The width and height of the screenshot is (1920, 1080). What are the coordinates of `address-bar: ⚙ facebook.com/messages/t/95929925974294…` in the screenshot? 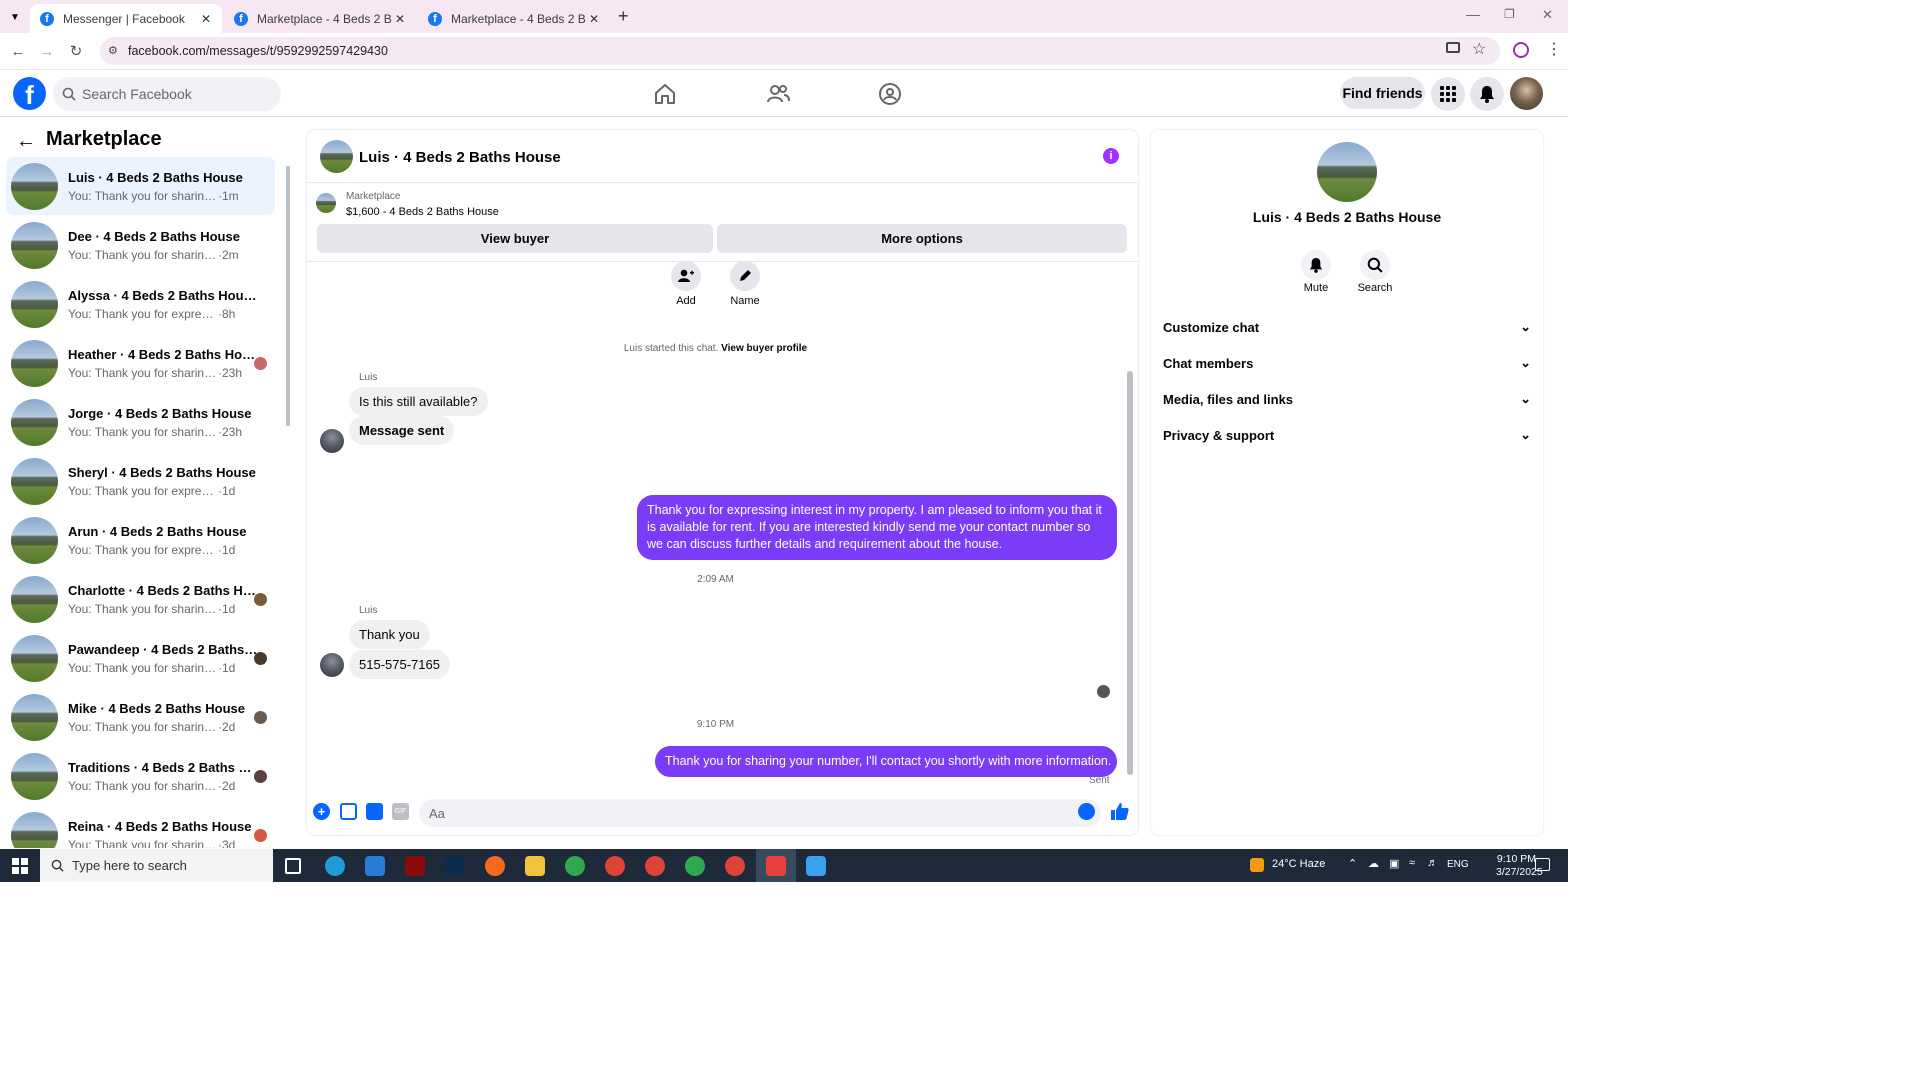 It's located at (800, 51).